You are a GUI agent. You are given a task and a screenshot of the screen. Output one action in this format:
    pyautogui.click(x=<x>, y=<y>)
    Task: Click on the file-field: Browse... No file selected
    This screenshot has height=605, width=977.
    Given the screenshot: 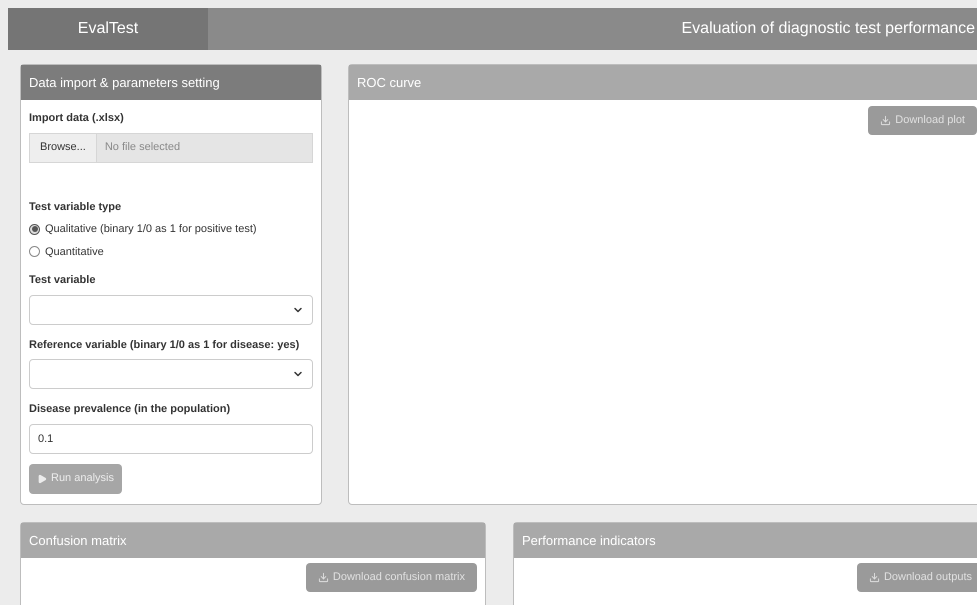 What is the action you would take?
    pyautogui.click(x=171, y=147)
    